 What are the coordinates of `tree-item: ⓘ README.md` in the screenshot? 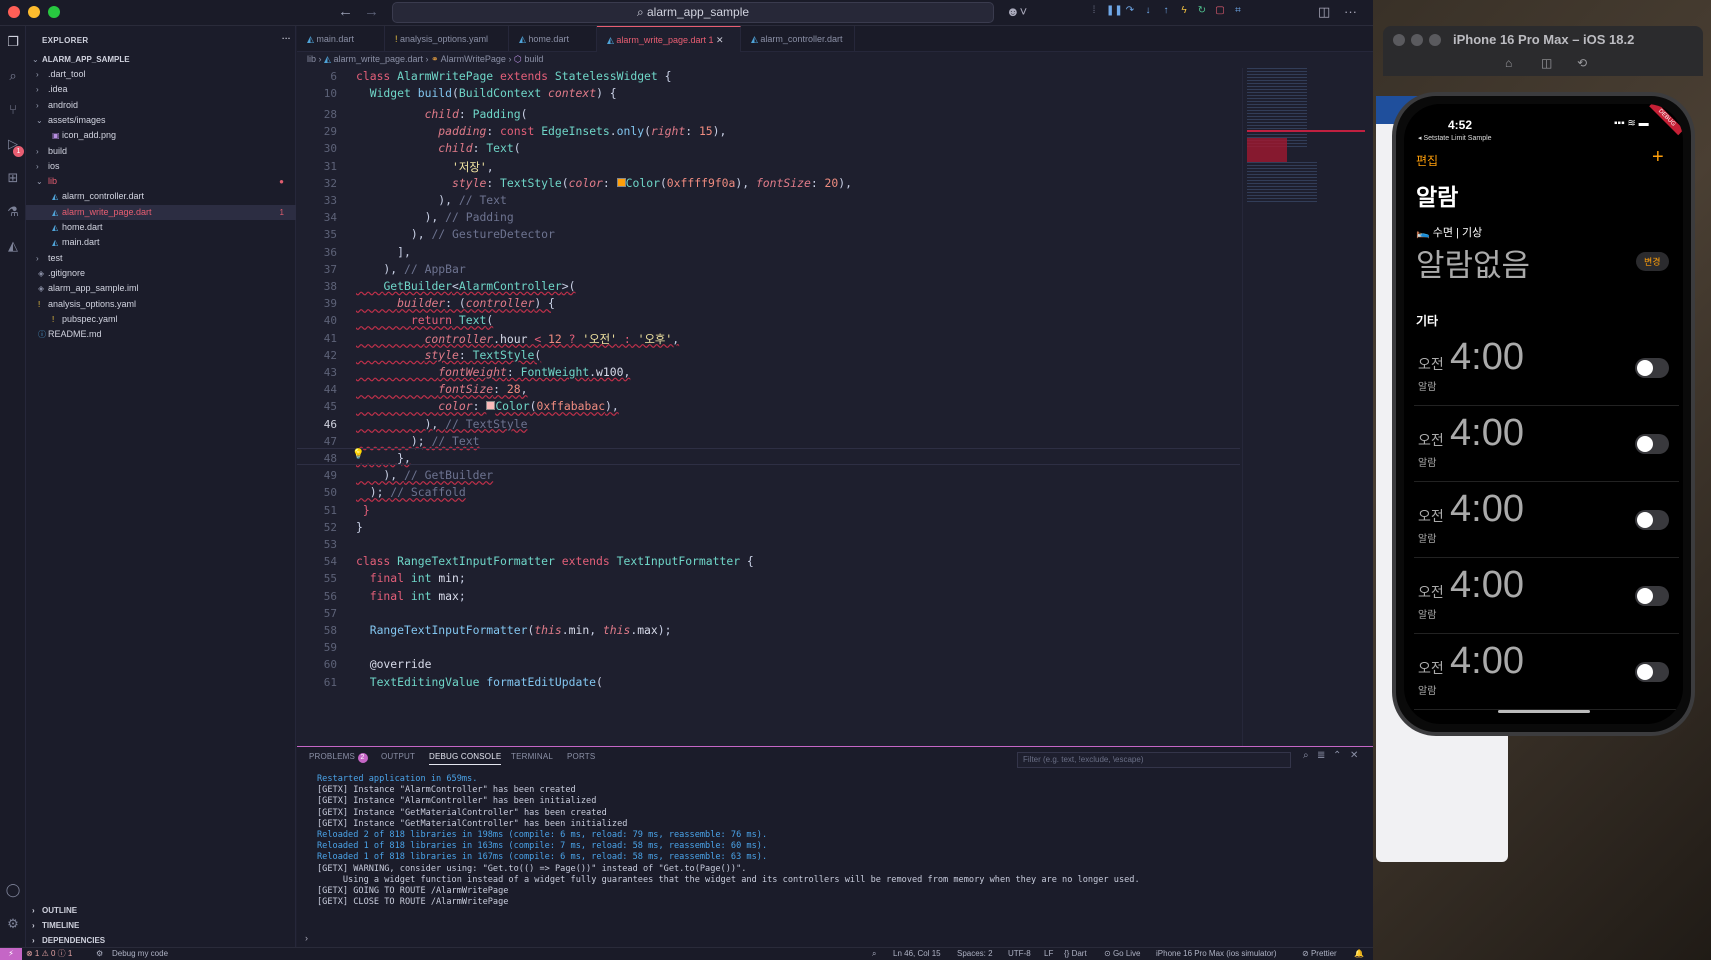 It's located at (161, 334).